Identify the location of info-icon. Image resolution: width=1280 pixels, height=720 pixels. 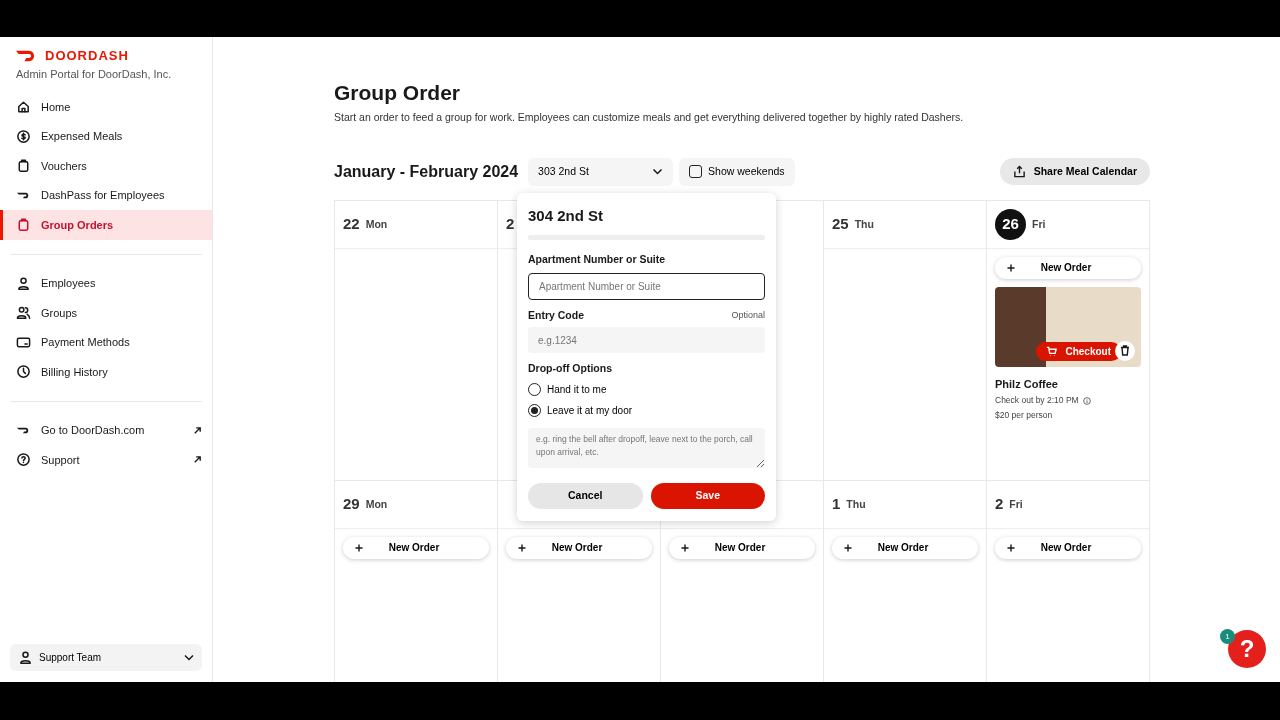
(1086, 400).